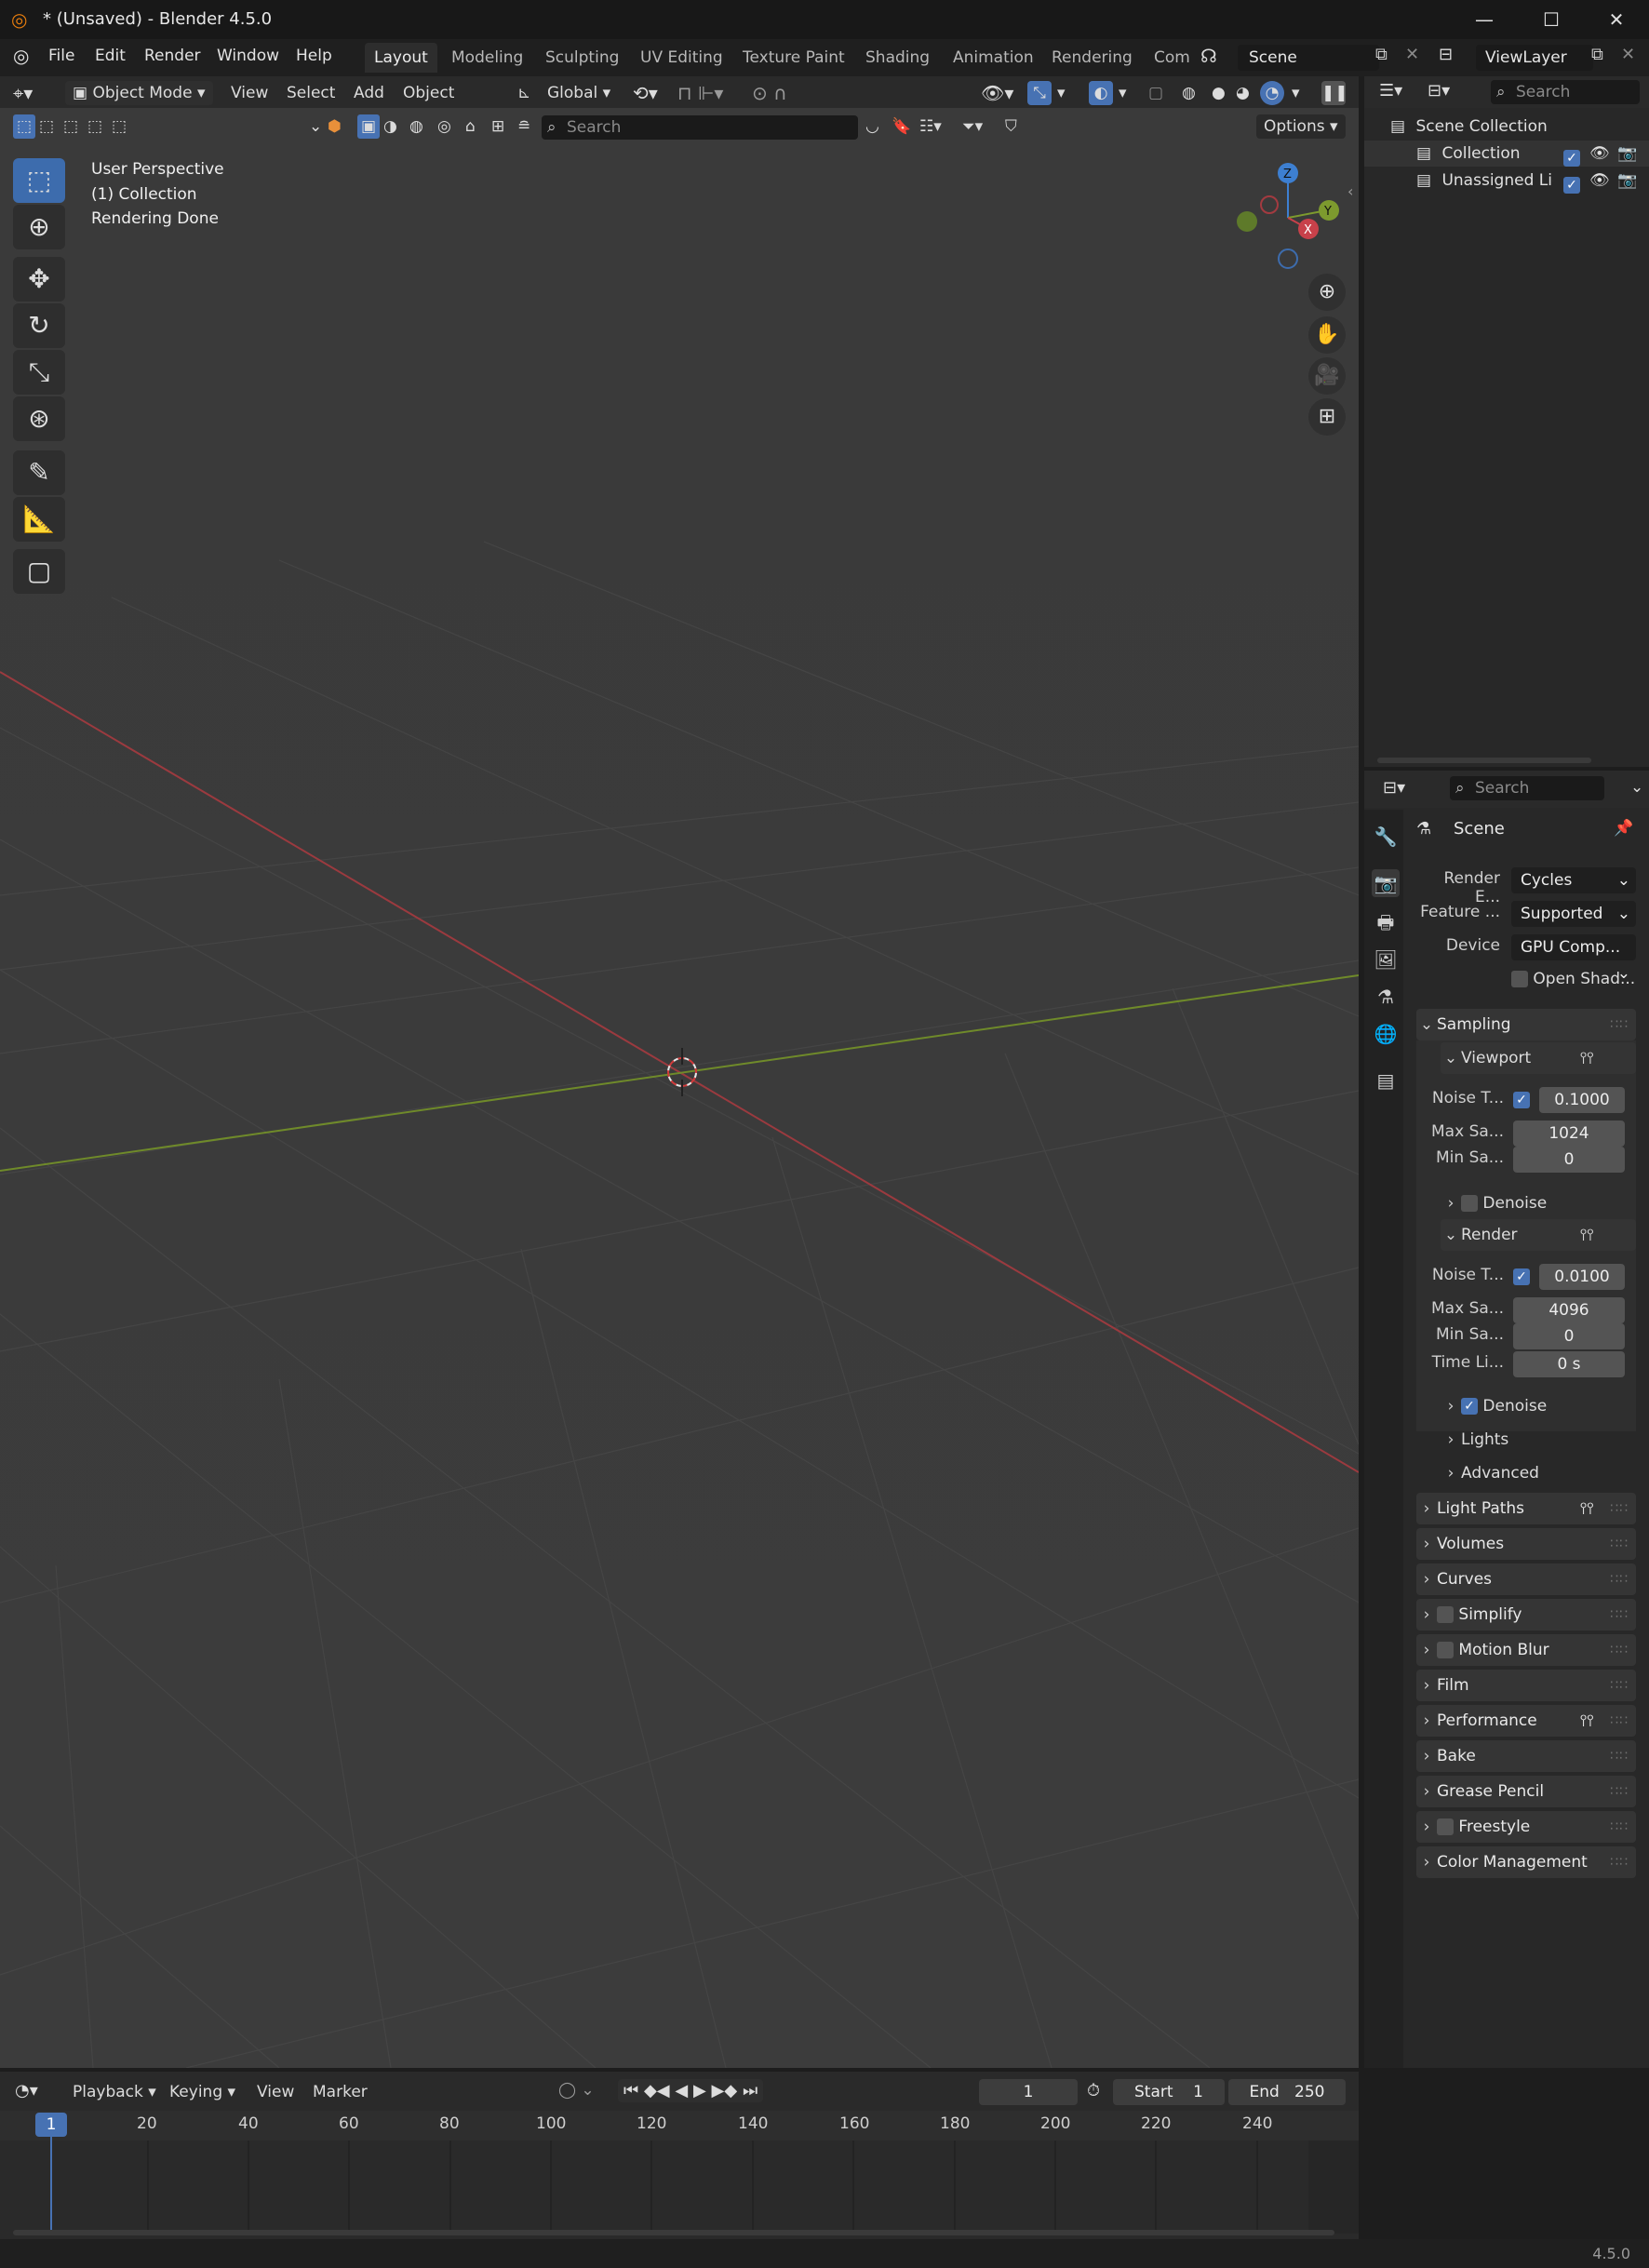 The height and width of the screenshot is (2268, 1649). Describe the element at coordinates (497, 126) in the screenshot. I see `other-filter-icon: ⊞` at that location.